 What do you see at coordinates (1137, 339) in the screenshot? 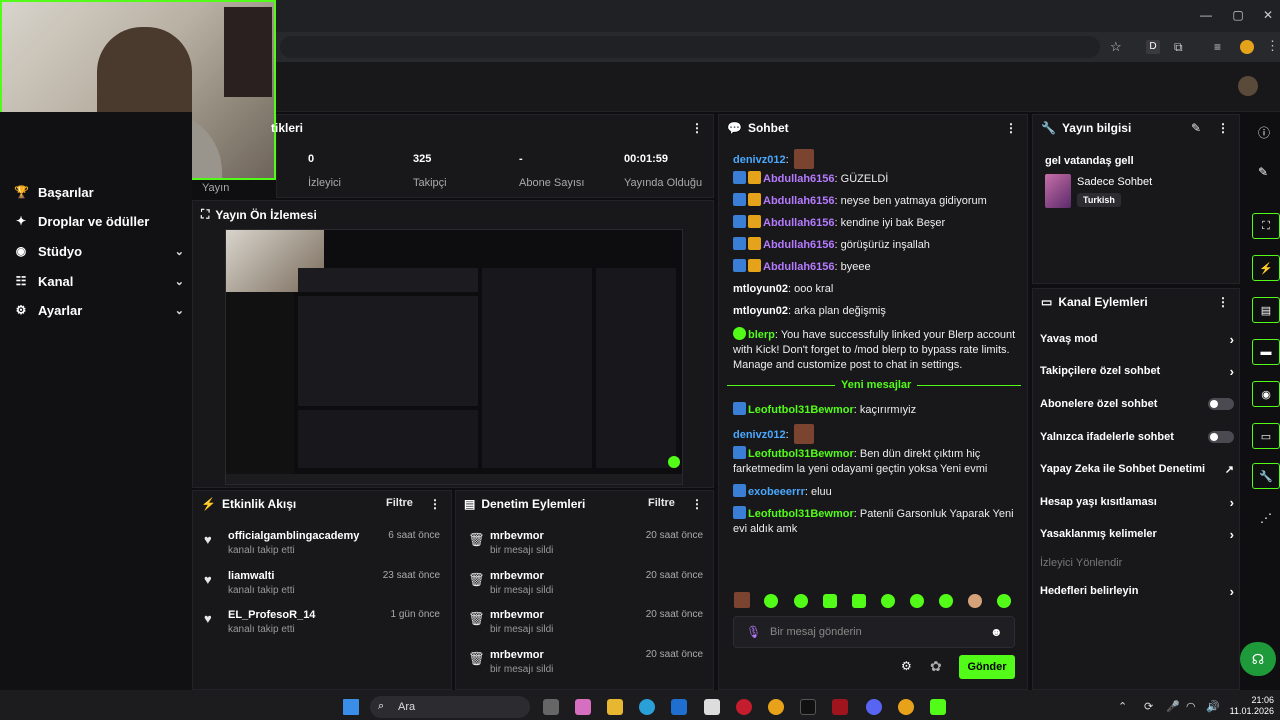
I see `slow-mode-row: Yavaş mod ›` at bounding box center [1137, 339].